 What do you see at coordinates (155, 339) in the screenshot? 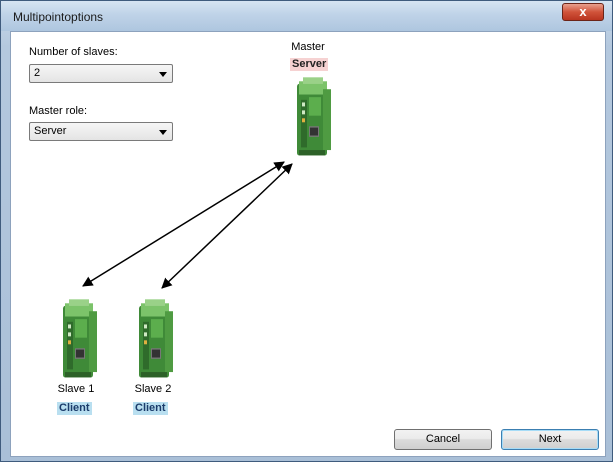
I see `slave-2-device-icon` at bounding box center [155, 339].